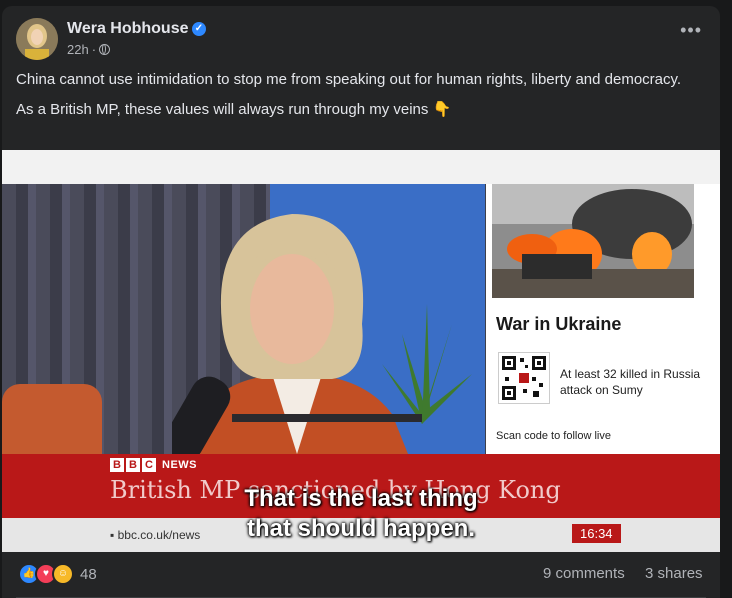  Describe the element at coordinates (199, 29) in the screenshot. I see `verified-badge-icon: ✓` at that location.